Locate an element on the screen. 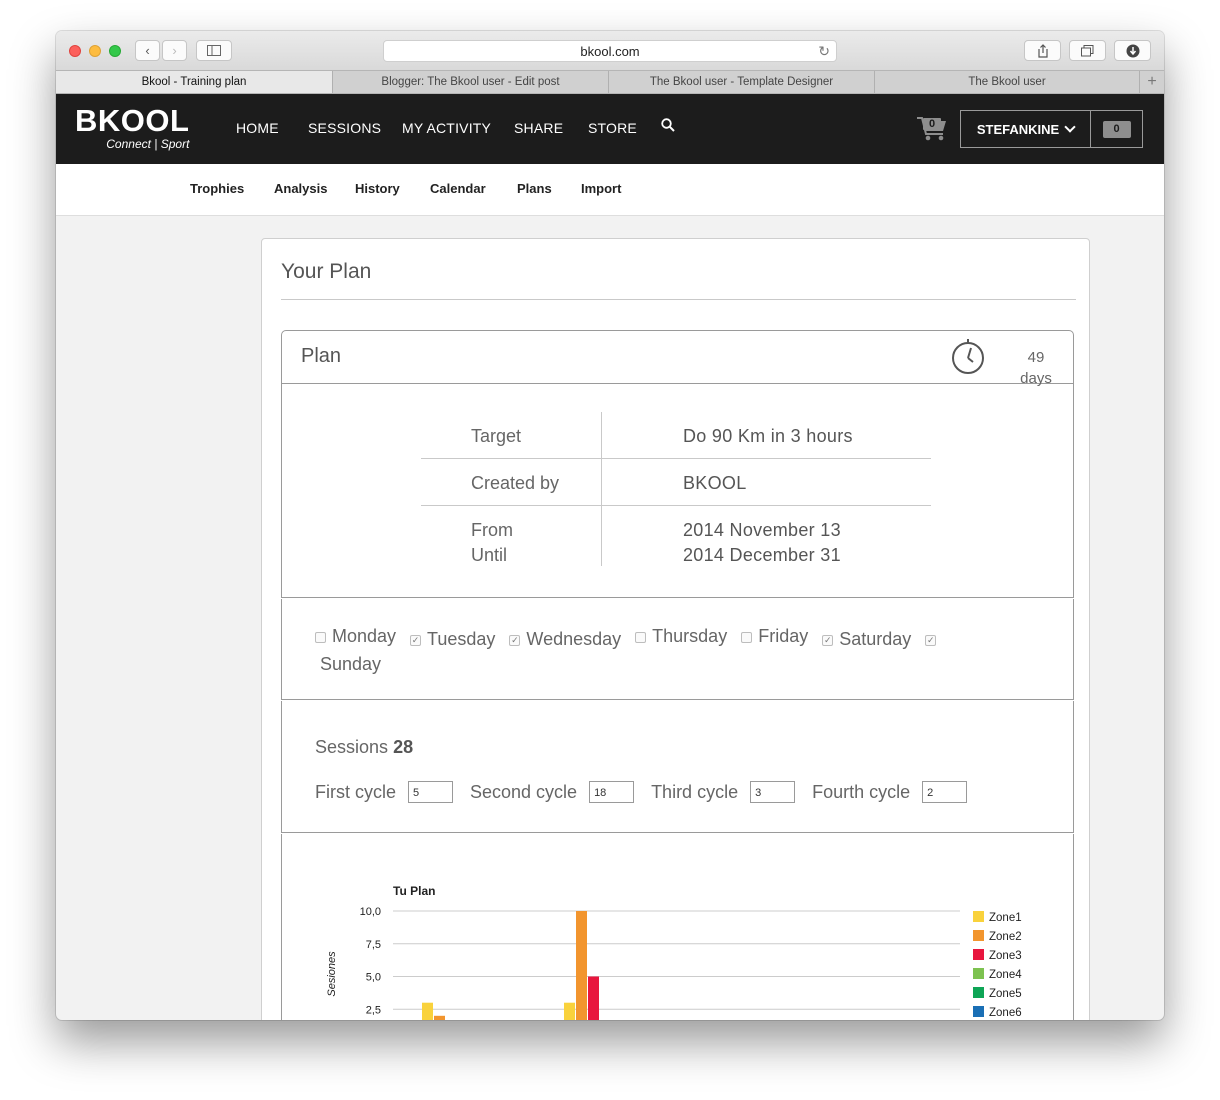 This screenshot has height=1100, width=1220. sessions-value: 28 is located at coordinates (403, 747).